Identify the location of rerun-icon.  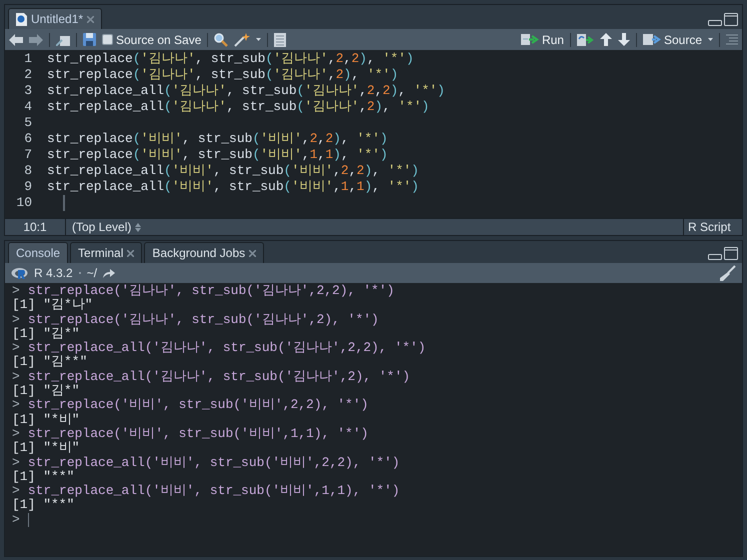
(585, 40).